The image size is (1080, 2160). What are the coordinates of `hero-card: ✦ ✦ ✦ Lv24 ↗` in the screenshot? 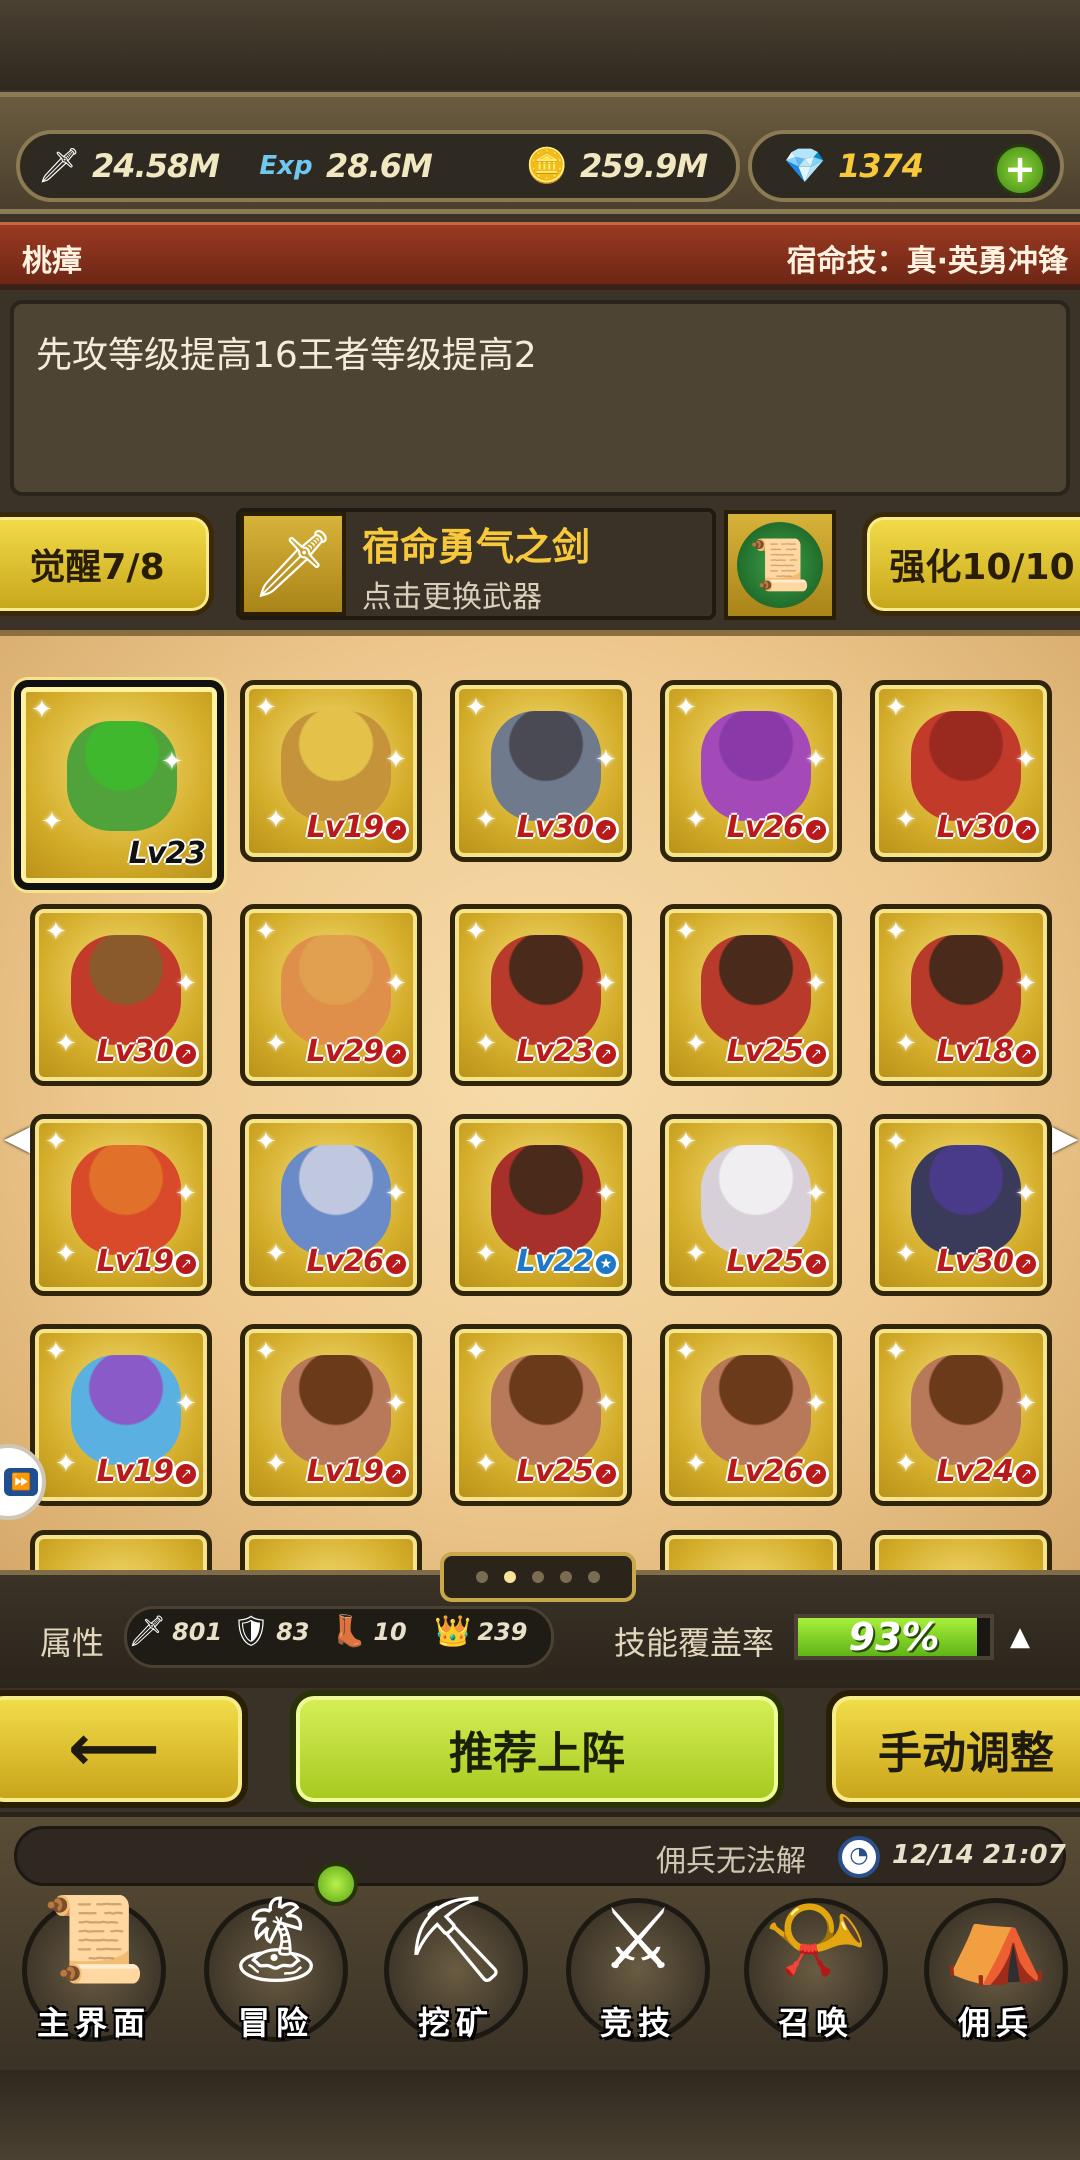 It's located at (961, 1415).